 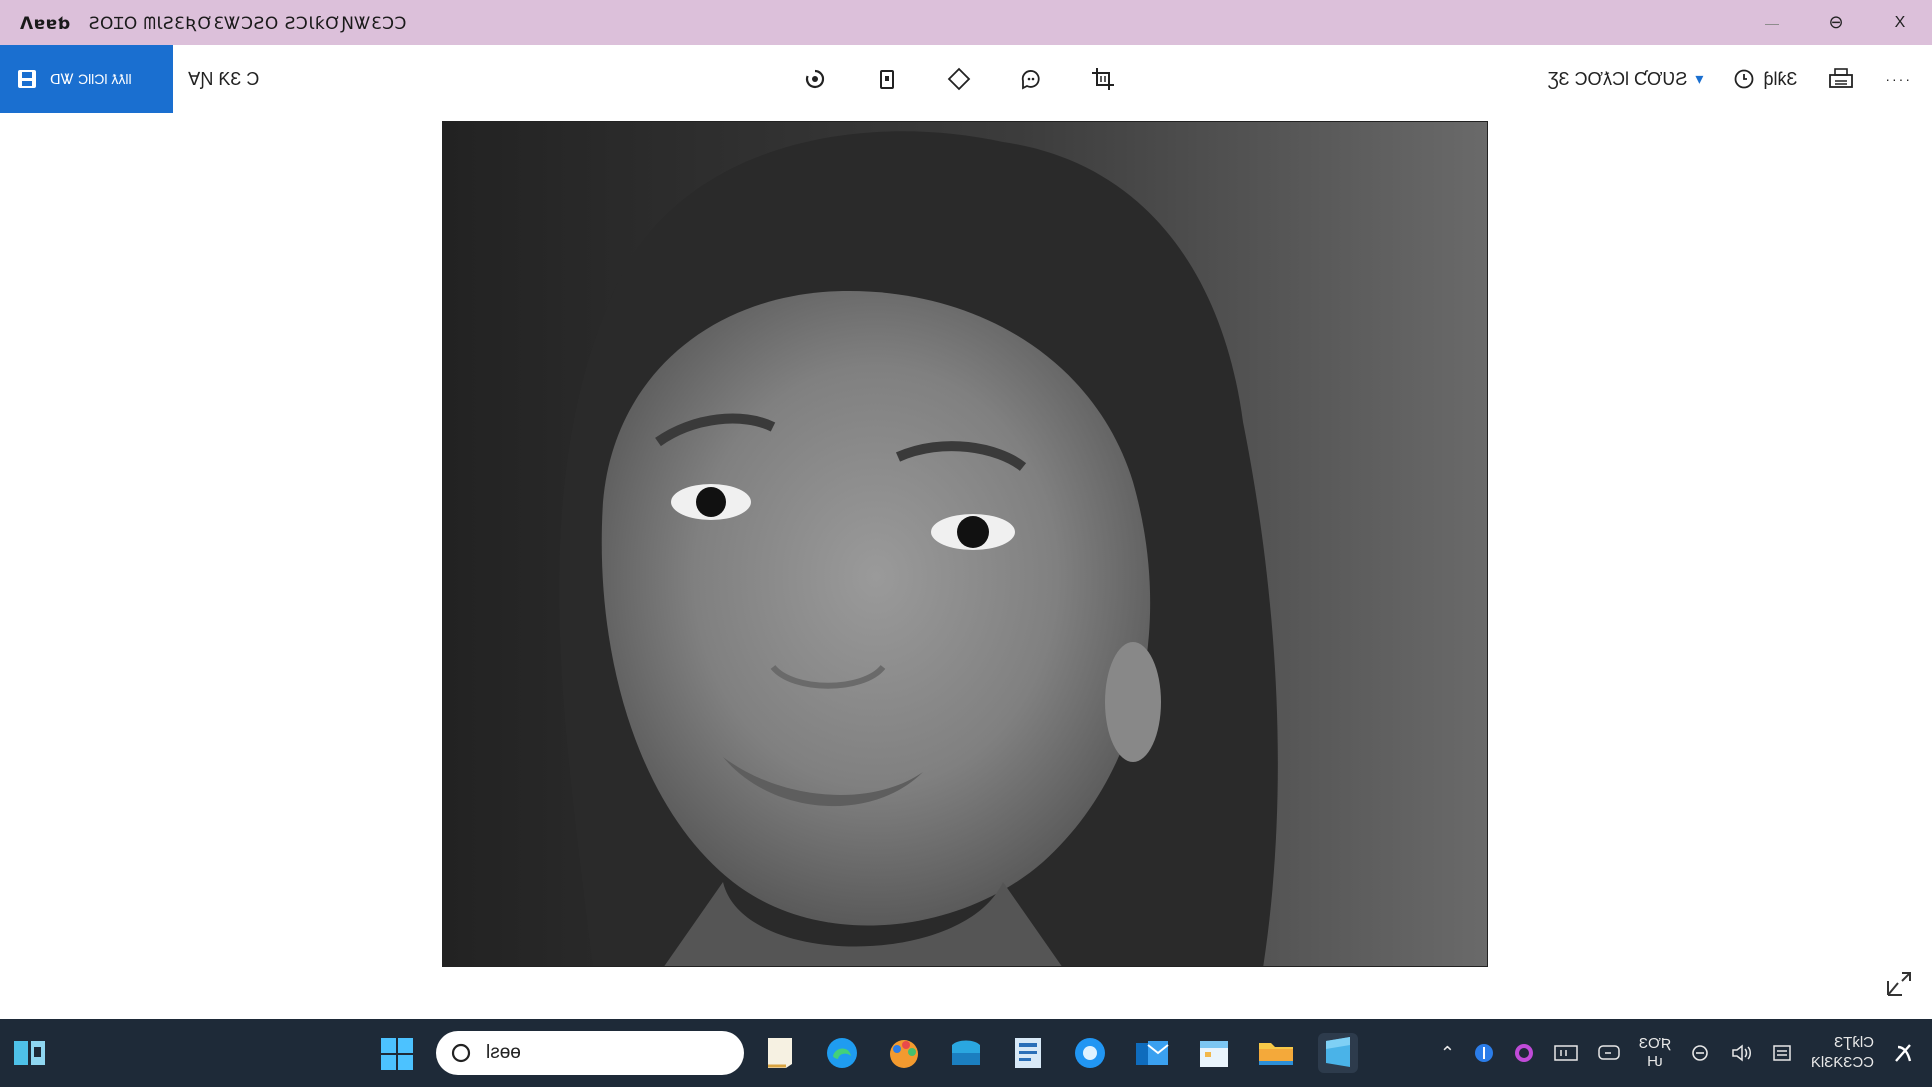 What do you see at coordinates (1617, 78) in the screenshot?
I see `slideshow-label: ƷƐ ƆƠƛƆƖ ƇƠƲƧ` at bounding box center [1617, 78].